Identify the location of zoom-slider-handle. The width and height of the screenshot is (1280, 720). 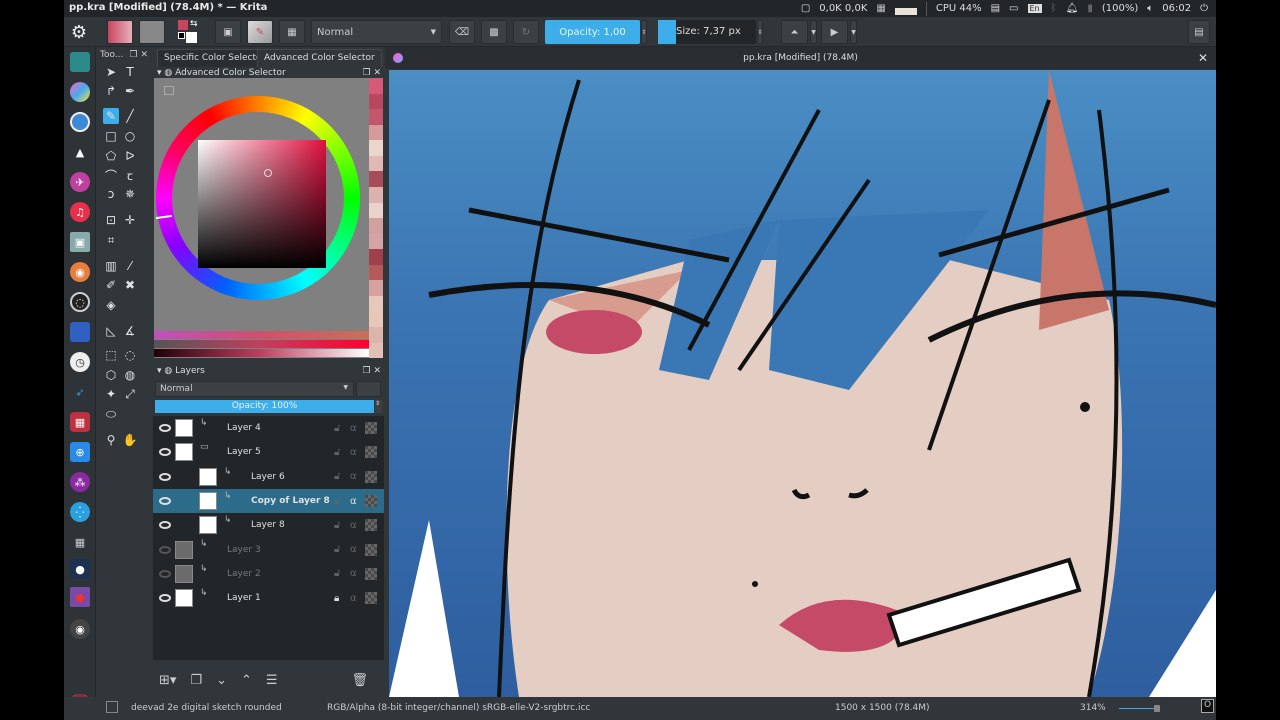
(1157, 708).